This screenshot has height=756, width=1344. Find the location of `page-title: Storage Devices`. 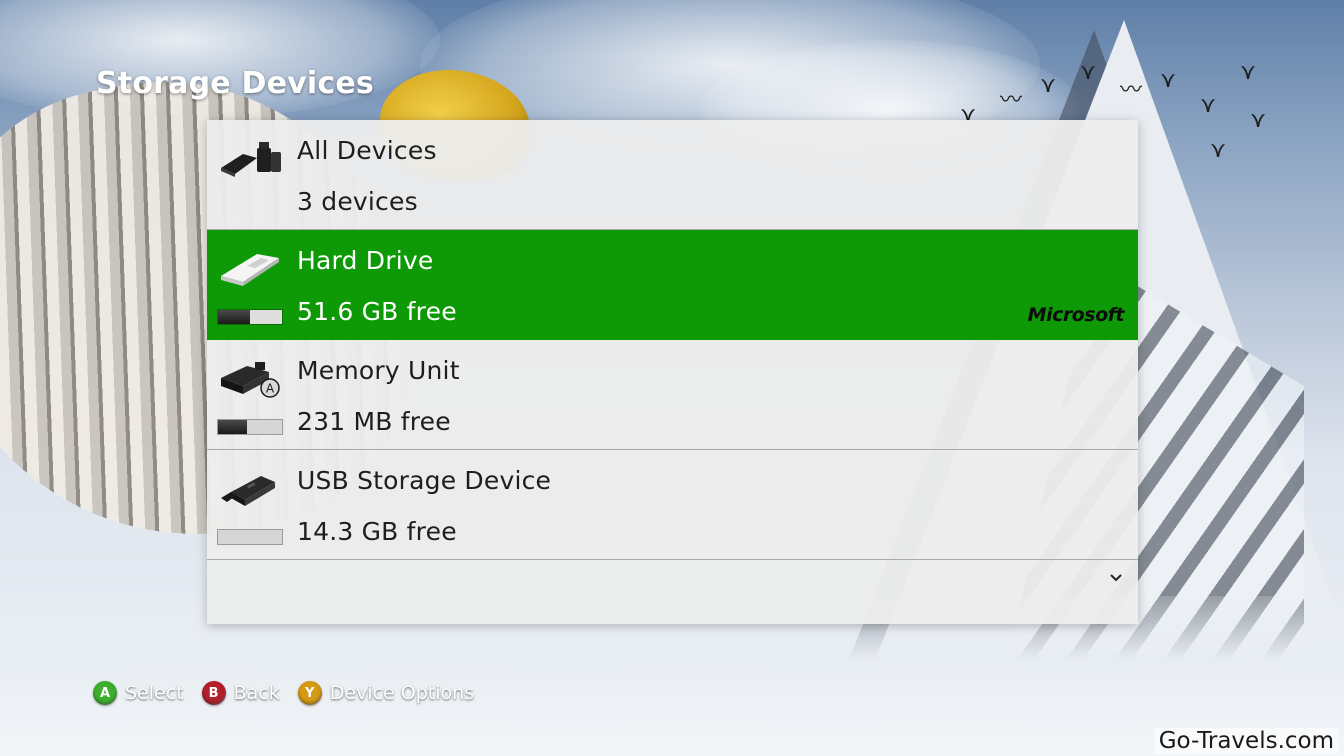

page-title: Storage Devices is located at coordinates (235, 83).